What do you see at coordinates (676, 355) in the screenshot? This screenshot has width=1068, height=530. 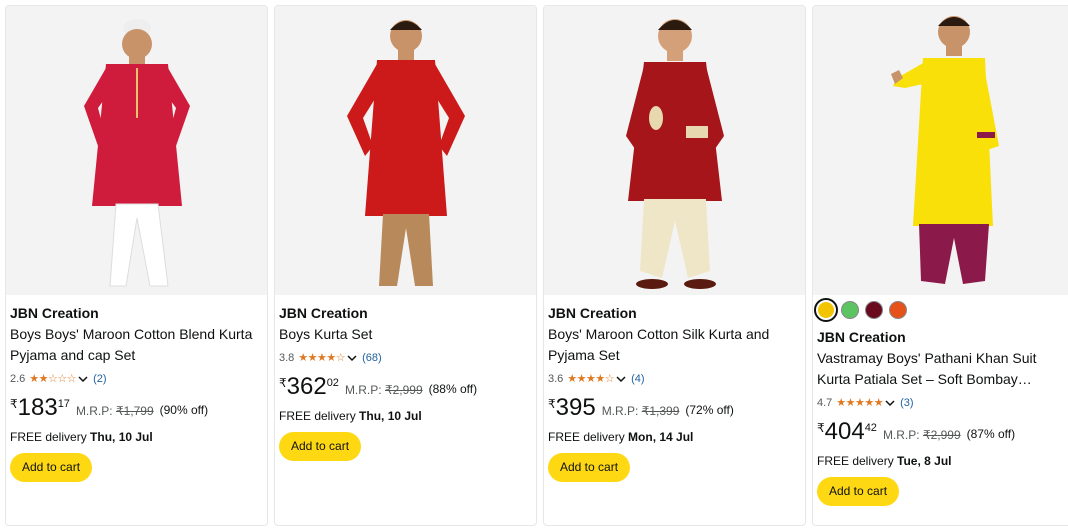 I see `title-line-2: Pyjama Set` at bounding box center [676, 355].